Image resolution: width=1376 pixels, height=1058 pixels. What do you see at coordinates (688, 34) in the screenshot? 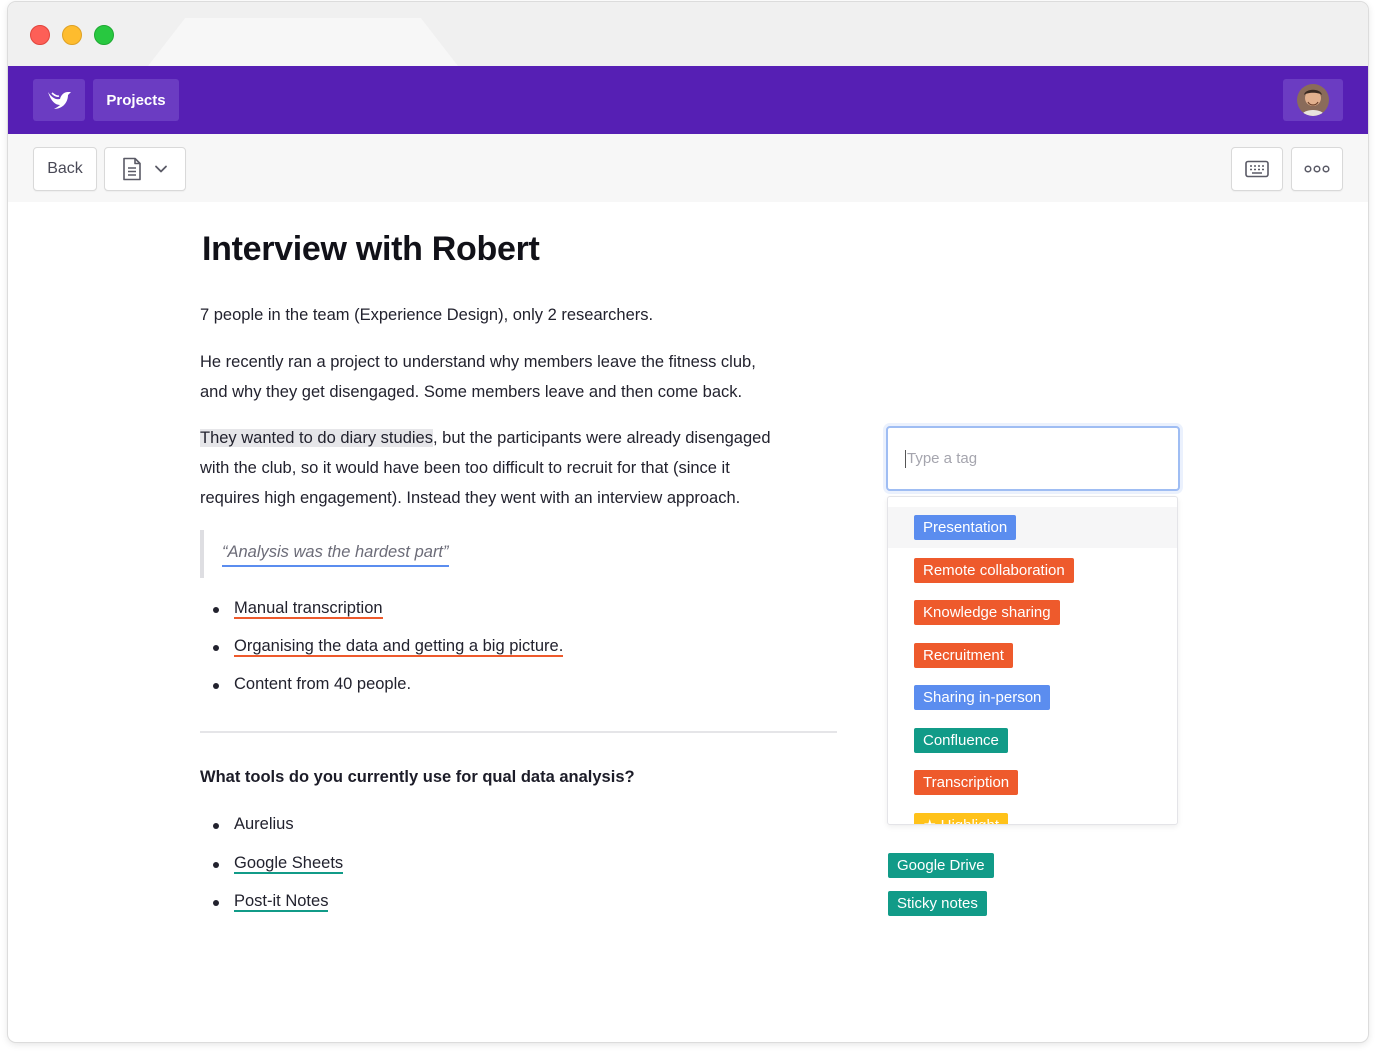
I see `title-bar` at bounding box center [688, 34].